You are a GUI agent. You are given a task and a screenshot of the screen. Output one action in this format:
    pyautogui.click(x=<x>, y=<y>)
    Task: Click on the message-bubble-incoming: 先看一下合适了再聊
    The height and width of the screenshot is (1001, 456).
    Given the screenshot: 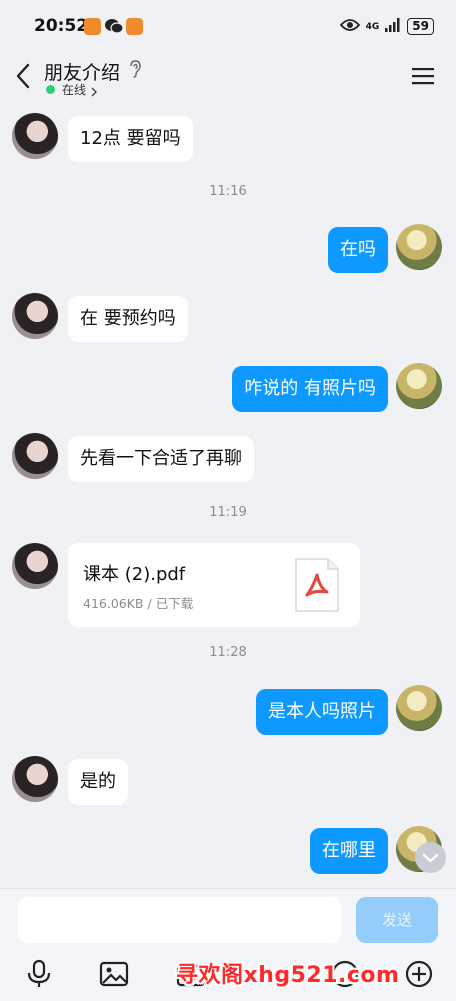 What is the action you would take?
    pyautogui.click(x=161, y=459)
    